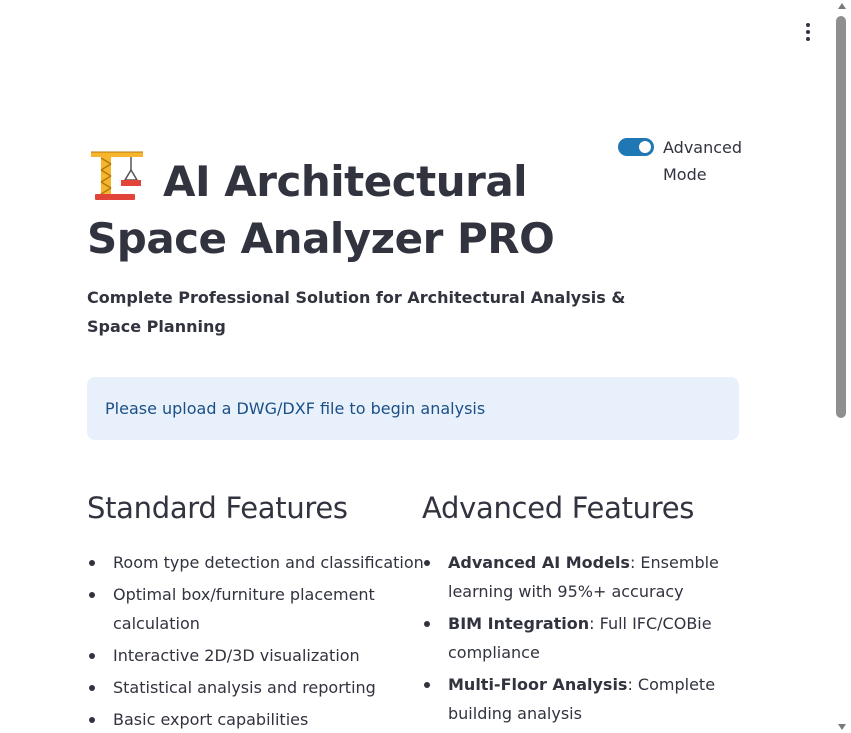 The width and height of the screenshot is (851, 733). Describe the element at coordinates (558, 508) in the screenshot. I see `advanced-features-heading: Advanced Features` at that location.